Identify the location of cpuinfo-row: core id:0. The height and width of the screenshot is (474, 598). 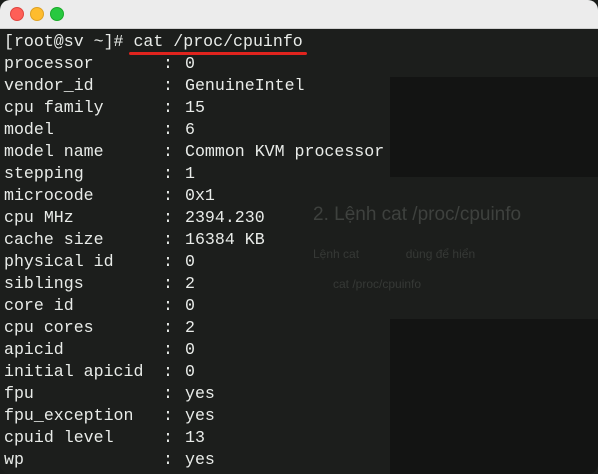
(194, 306).